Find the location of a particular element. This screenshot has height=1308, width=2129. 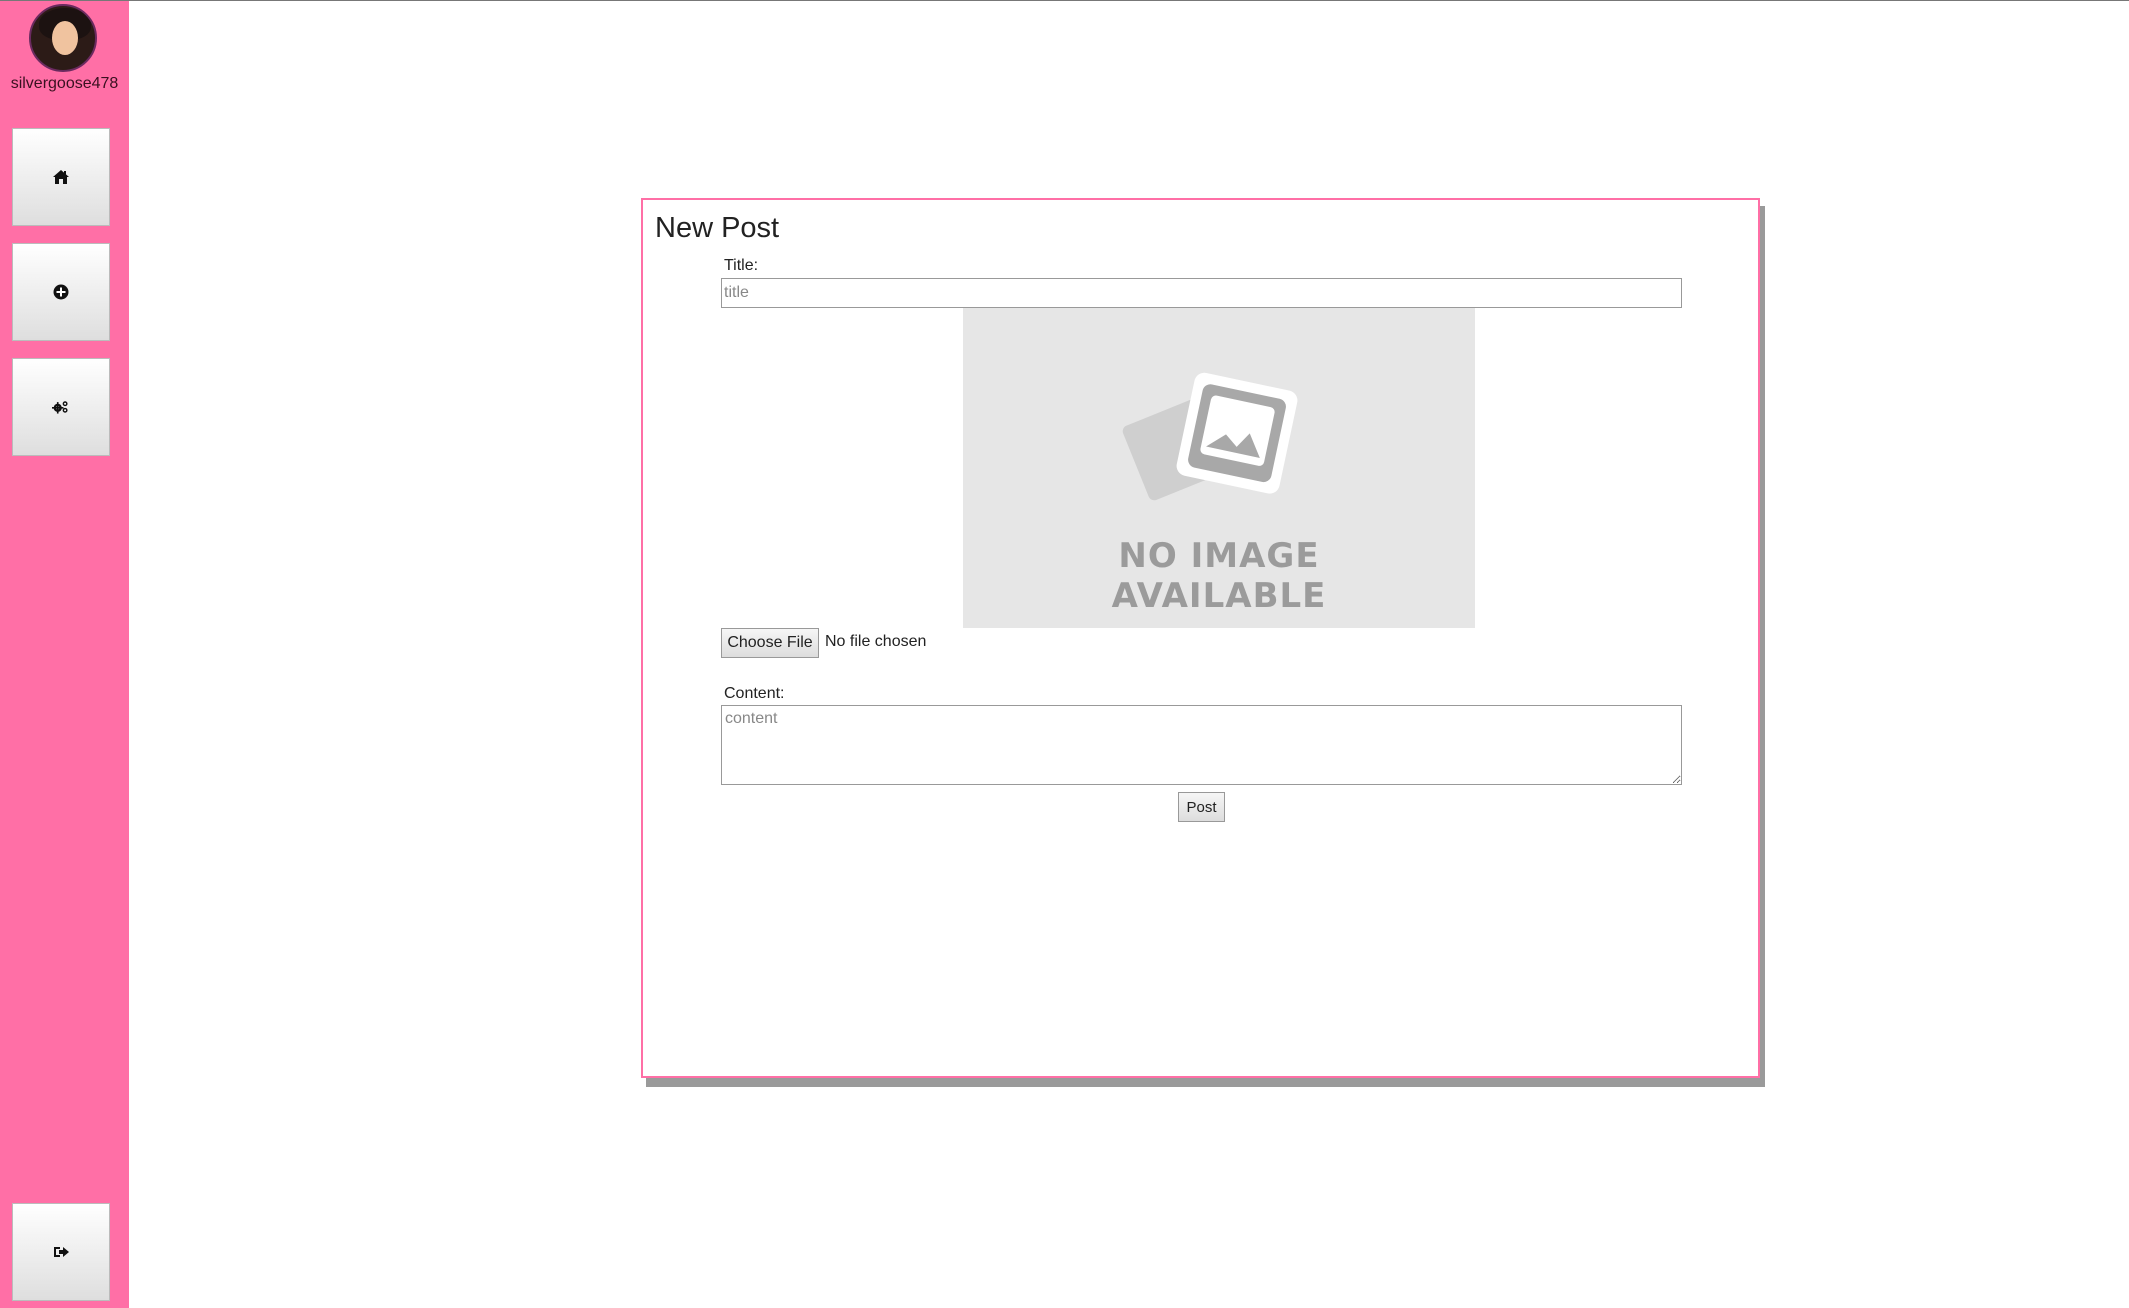

plus-circle-icon is located at coordinates (61, 292).